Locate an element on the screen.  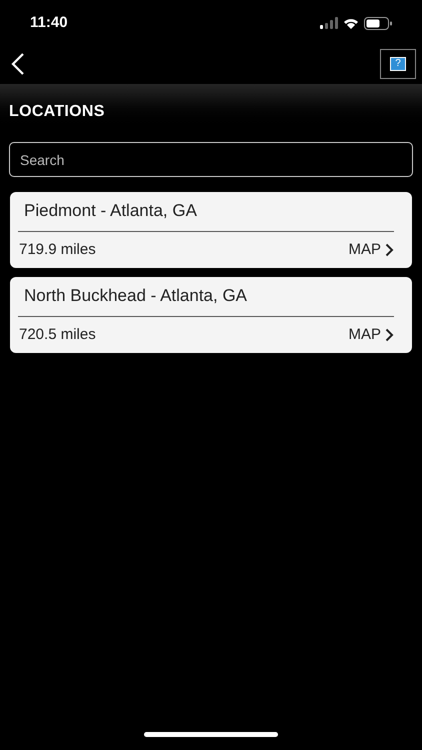
location-card: Piedmont - Atlanta, GA 719.9 miles MAP is located at coordinates (211, 230).